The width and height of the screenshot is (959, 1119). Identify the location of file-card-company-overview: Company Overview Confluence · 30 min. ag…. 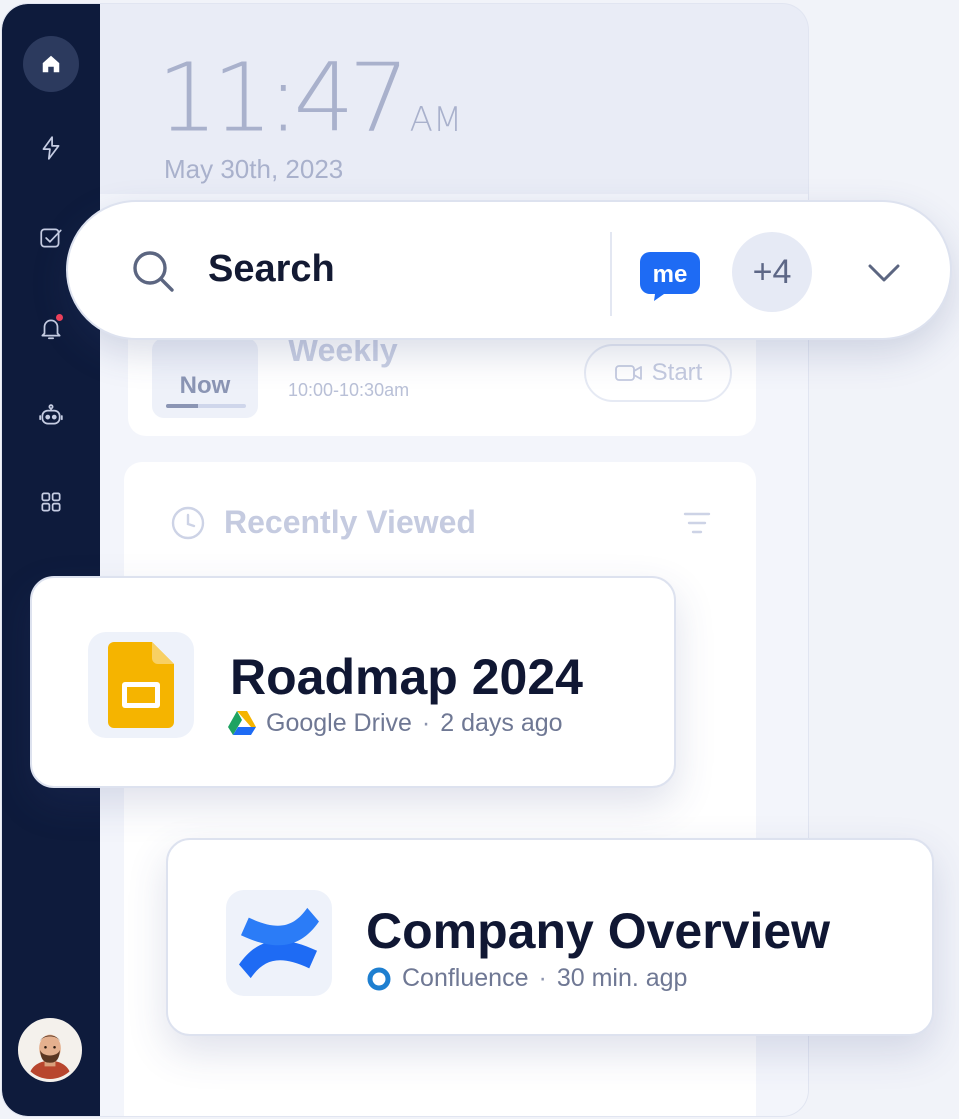
(550, 937).